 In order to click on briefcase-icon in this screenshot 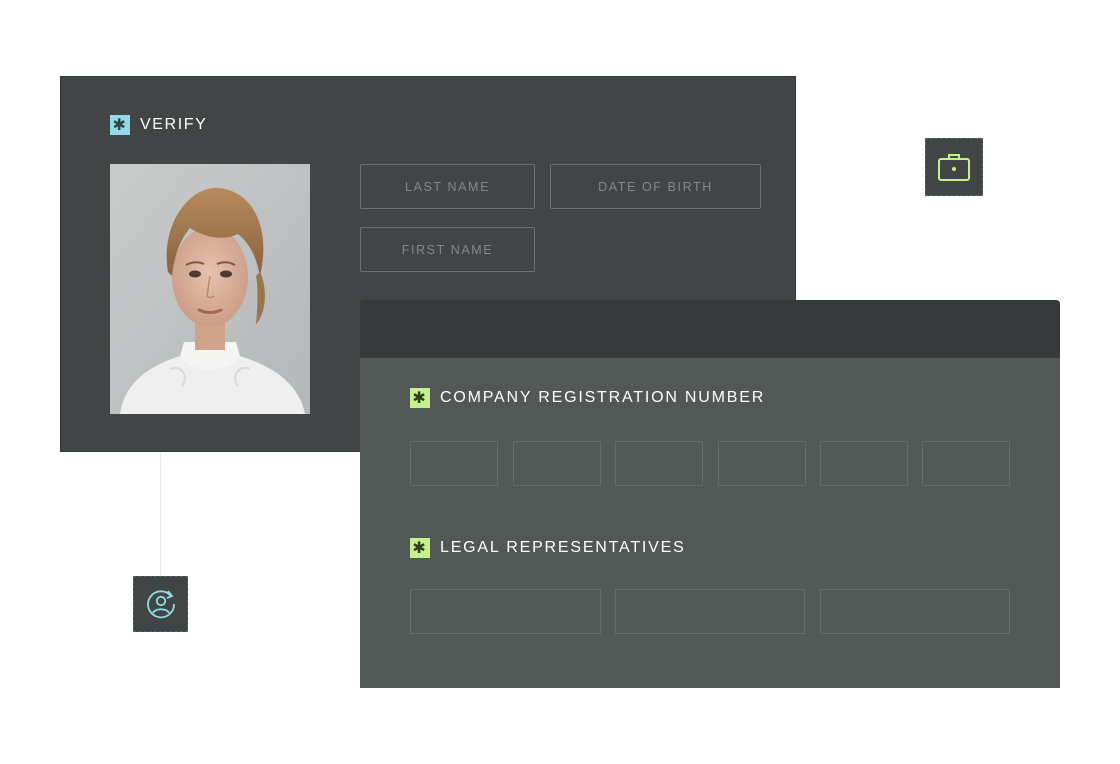, I will do `click(954, 167)`.